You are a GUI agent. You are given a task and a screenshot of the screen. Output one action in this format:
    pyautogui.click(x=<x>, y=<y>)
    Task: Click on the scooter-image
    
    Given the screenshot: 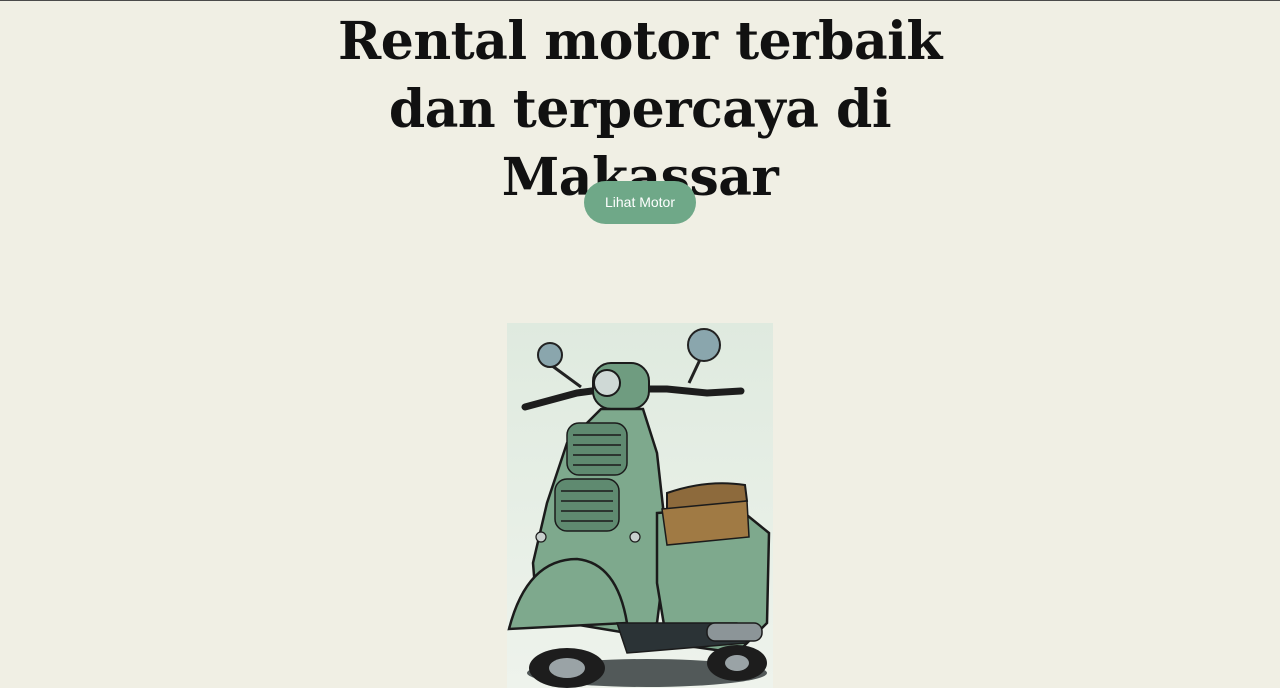 What is the action you would take?
    pyautogui.click(x=640, y=505)
    